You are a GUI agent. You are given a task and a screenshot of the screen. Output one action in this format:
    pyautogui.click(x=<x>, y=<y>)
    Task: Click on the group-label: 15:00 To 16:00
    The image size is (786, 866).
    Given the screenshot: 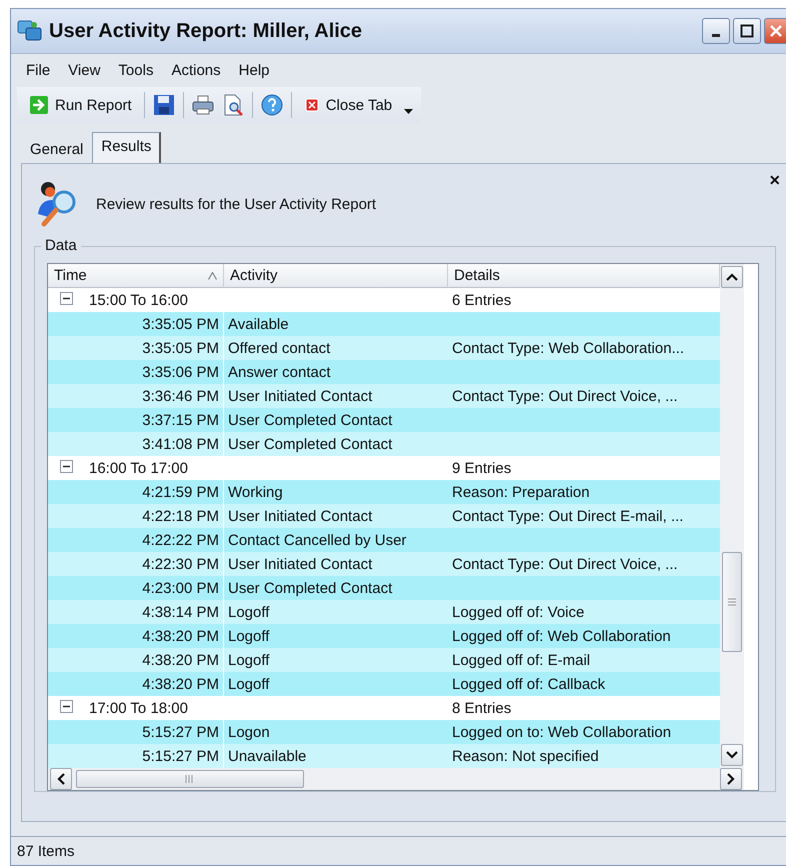 What is the action you would take?
    pyautogui.click(x=138, y=300)
    